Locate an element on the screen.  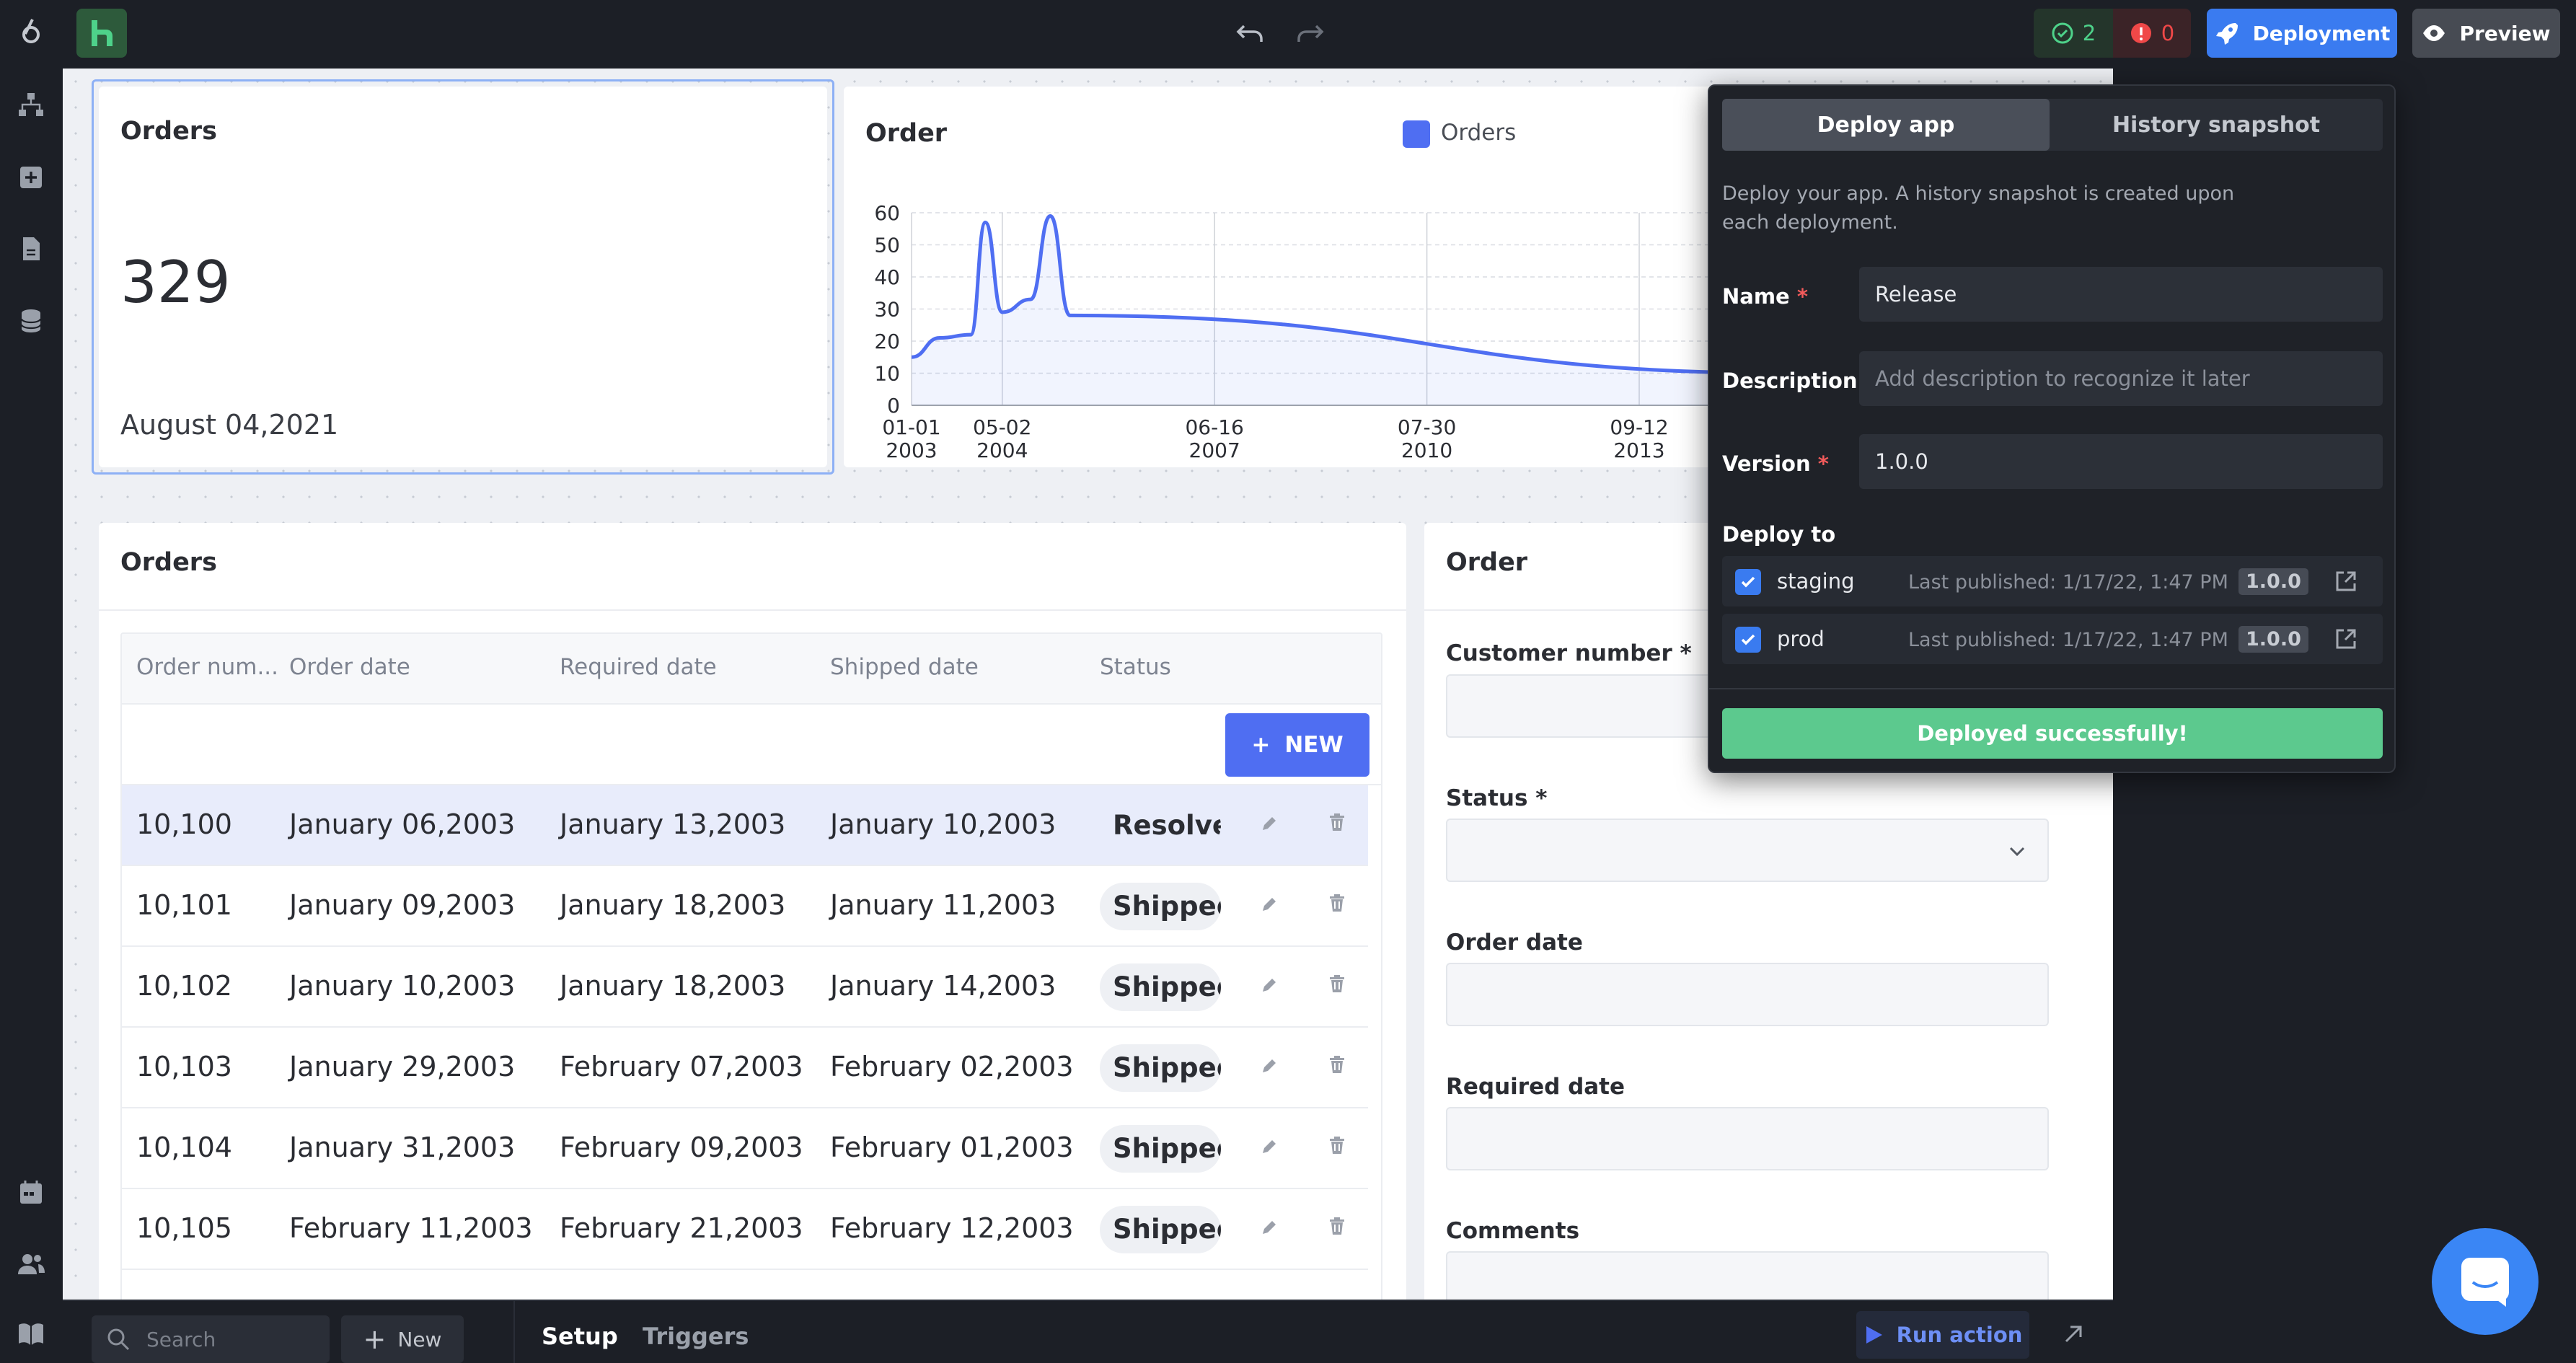
popover-tabs: Deploy app History snapshot is located at coordinates (2052, 125).